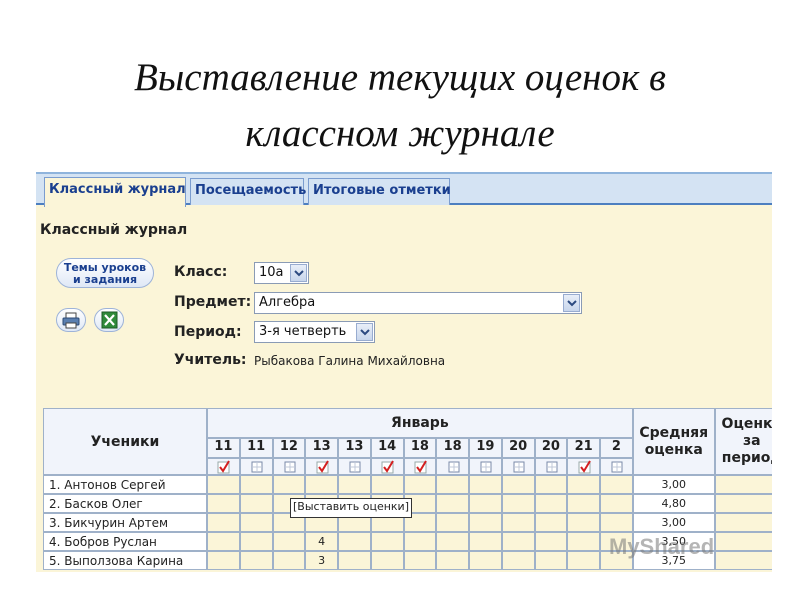 The image size is (800, 600). I want to click on day-header: 20, so click(551, 448).